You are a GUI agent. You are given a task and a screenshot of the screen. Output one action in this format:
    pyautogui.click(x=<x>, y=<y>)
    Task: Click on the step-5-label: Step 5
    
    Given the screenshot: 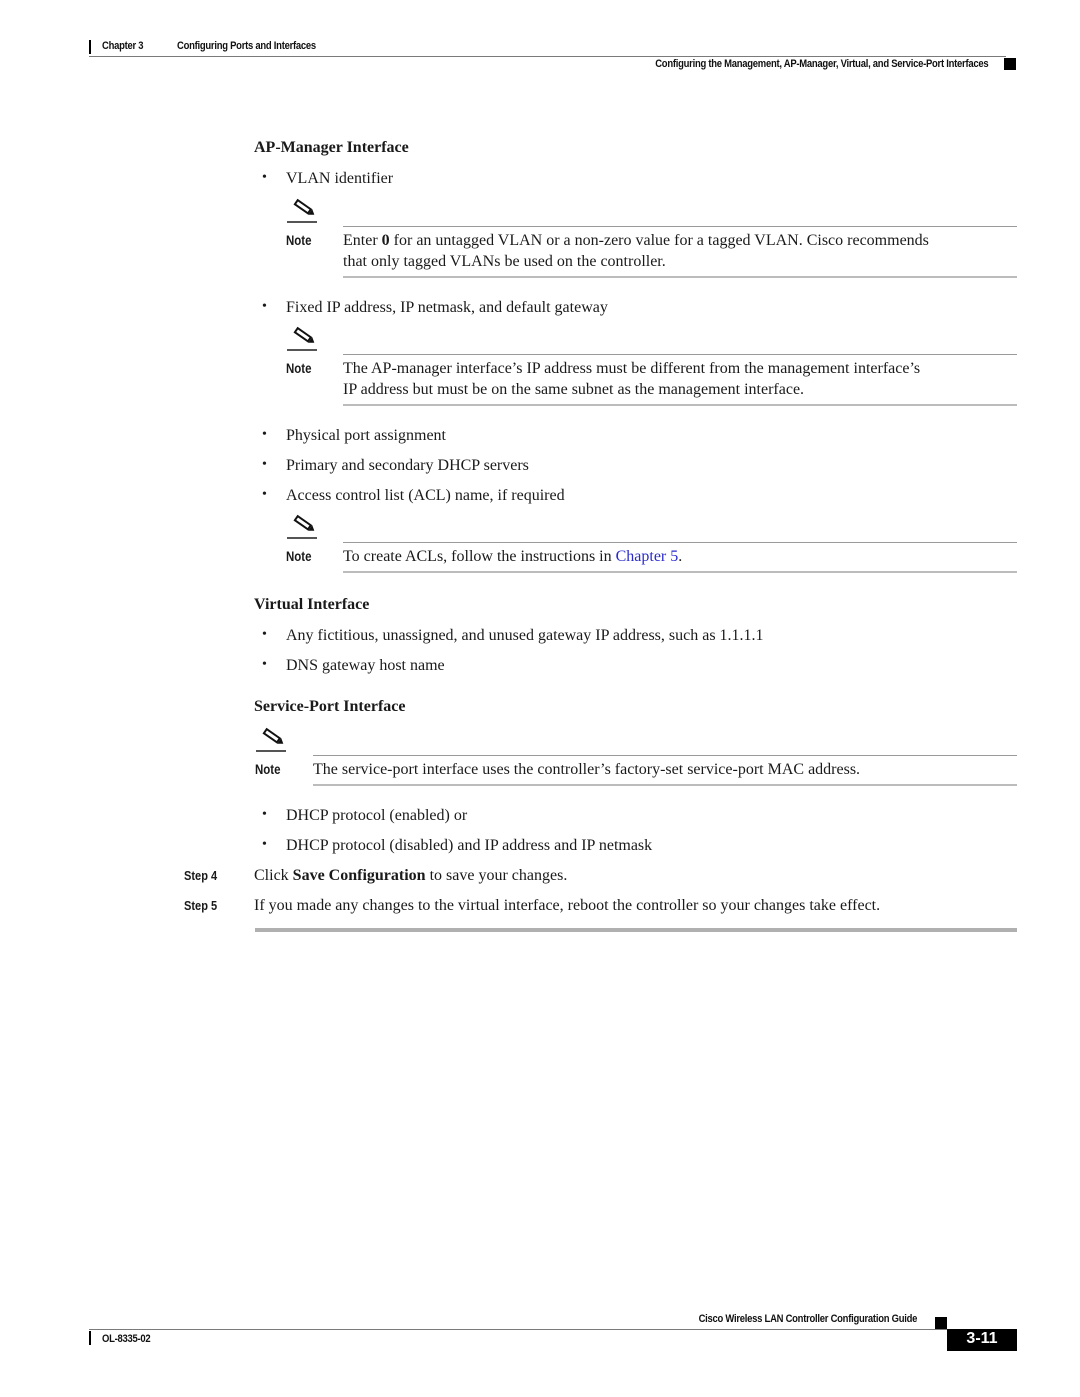 What is the action you would take?
    pyautogui.click(x=201, y=905)
    